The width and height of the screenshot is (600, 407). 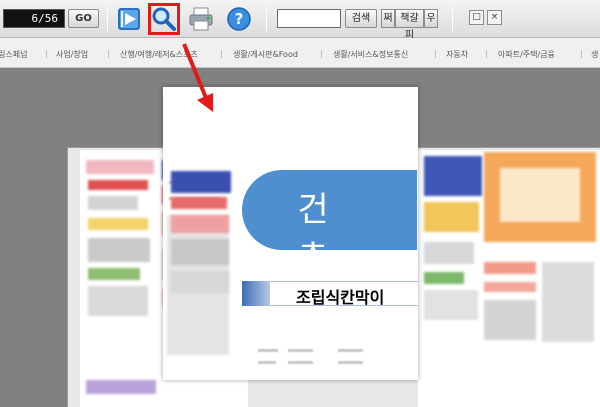 What do you see at coordinates (13, 54) in the screenshot?
I see `category-tab: 링스페넘` at bounding box center [13, 54].